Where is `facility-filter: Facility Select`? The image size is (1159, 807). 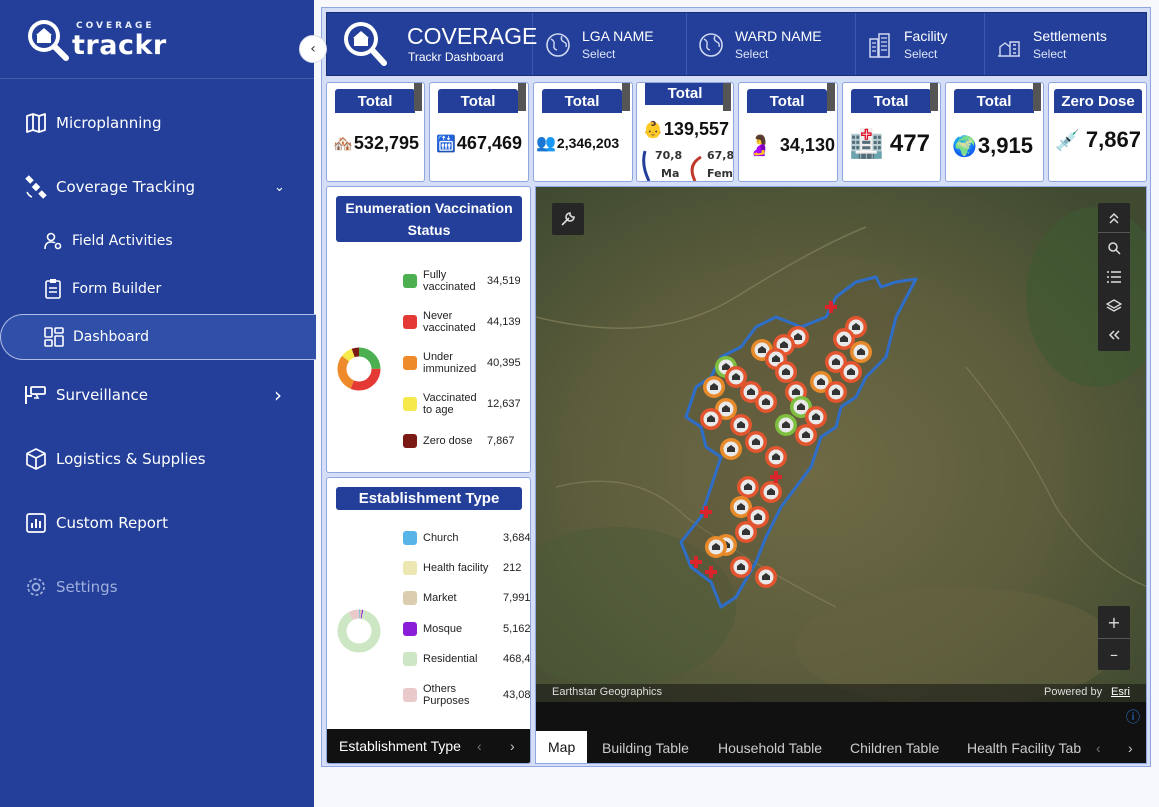
facility-filter: Facility Select is located at coordinates (920, 44).